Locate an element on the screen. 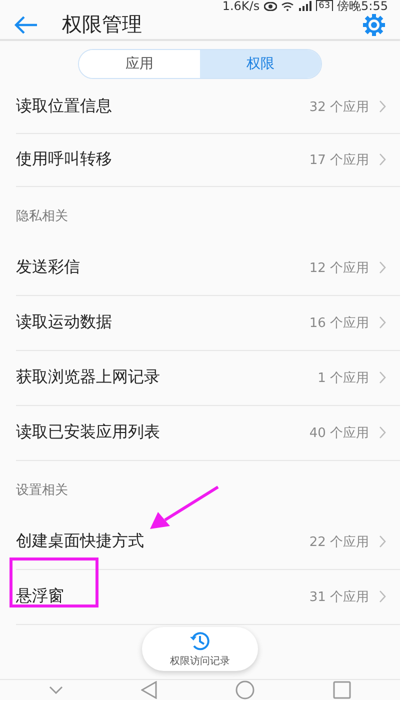 Image resolution: width=402 pixels, height=720 pixels. permission-row: 悬浮窗 31 个应用 is located at coordinates (208, 597).